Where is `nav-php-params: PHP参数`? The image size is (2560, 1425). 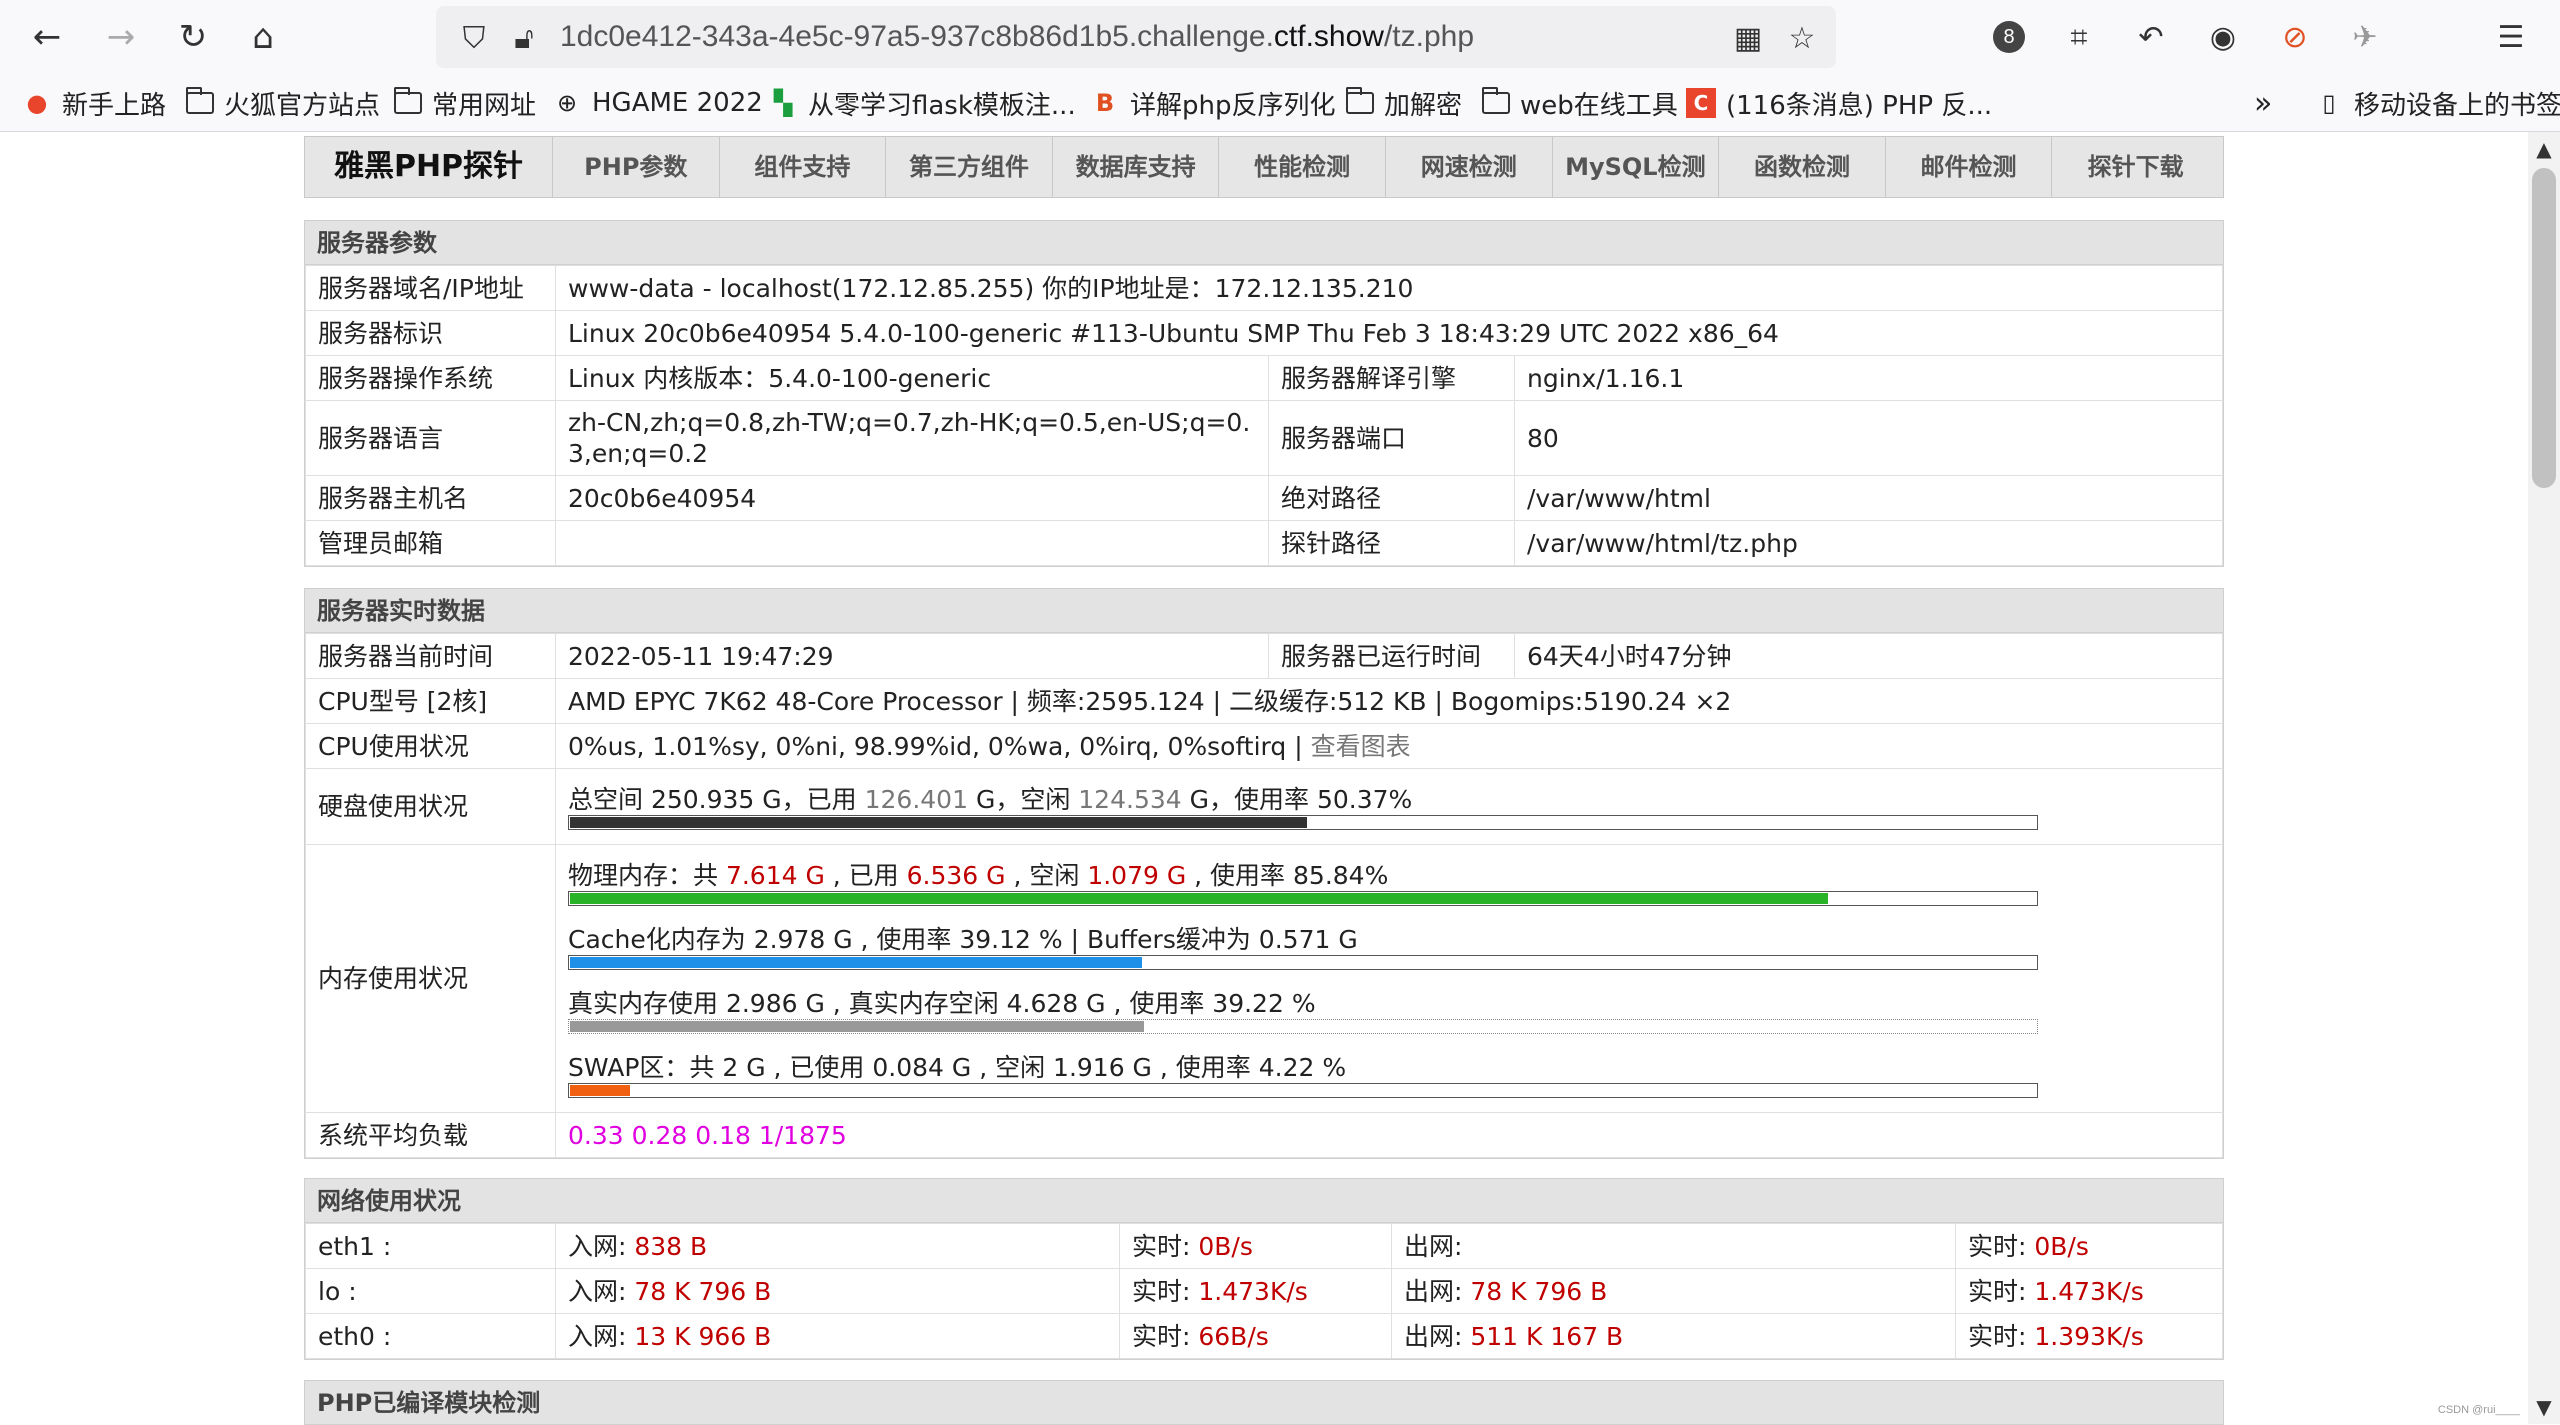 nav-php-params: PHP参数 is located at coordinates (636, 167).